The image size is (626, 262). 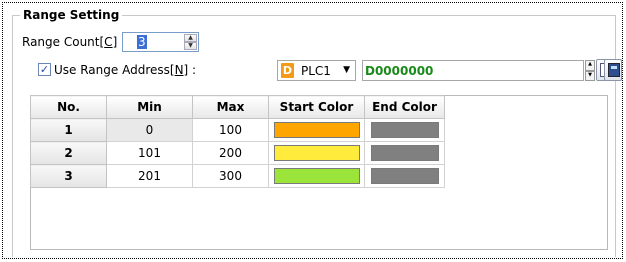 I want to click on address-keypad-button, so click(x=613, y=70).